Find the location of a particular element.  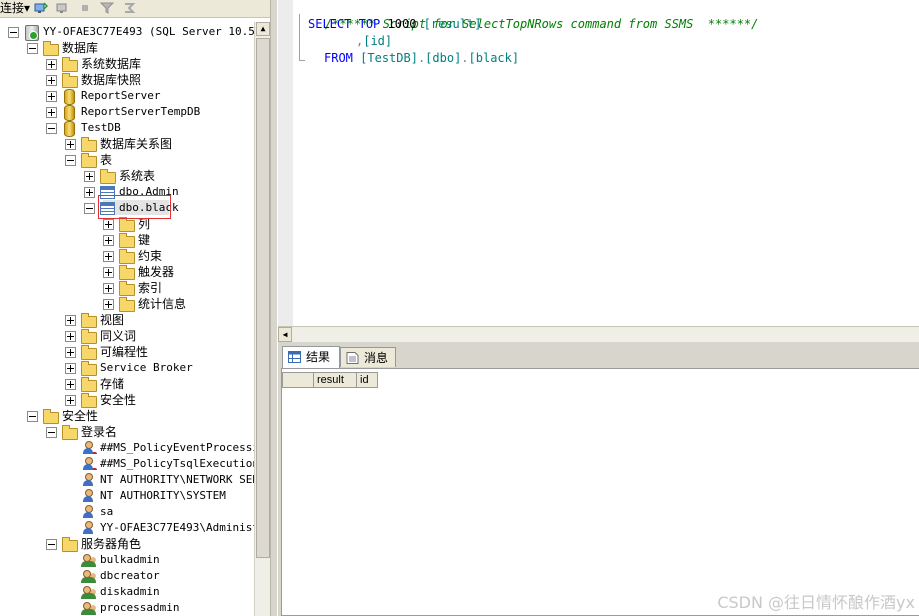

tree-node-label: 可编程性 is located at coordinates (124, 352).